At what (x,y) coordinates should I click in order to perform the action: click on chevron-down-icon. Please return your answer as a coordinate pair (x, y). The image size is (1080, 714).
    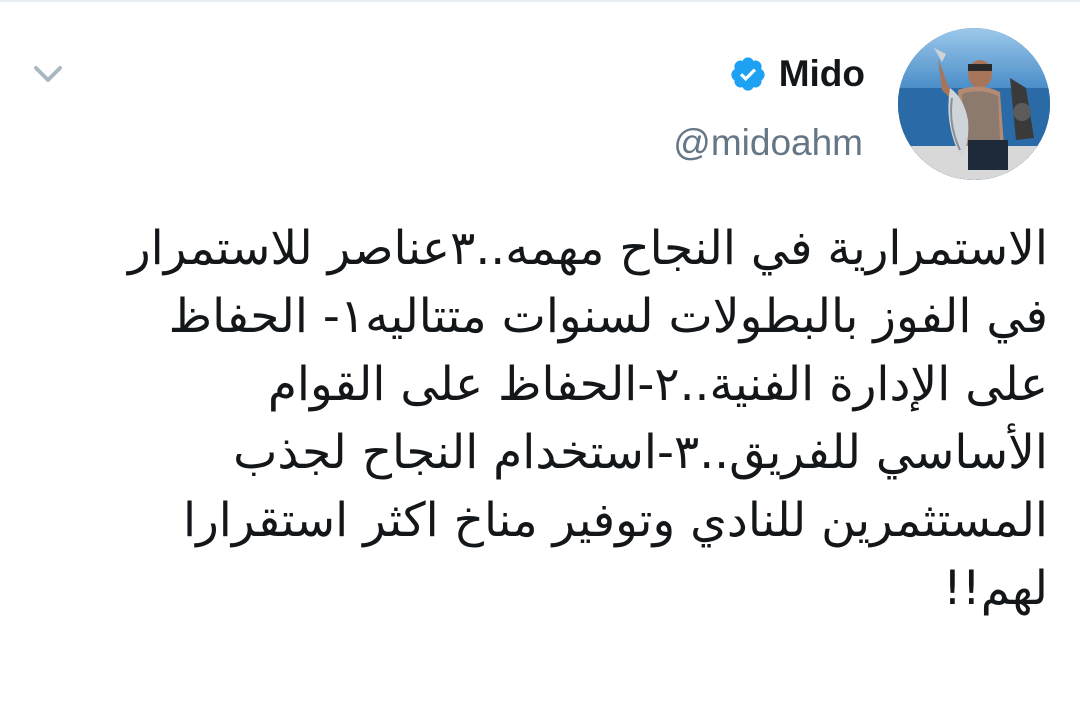
    Looking at the image, I should click on (48, 74).